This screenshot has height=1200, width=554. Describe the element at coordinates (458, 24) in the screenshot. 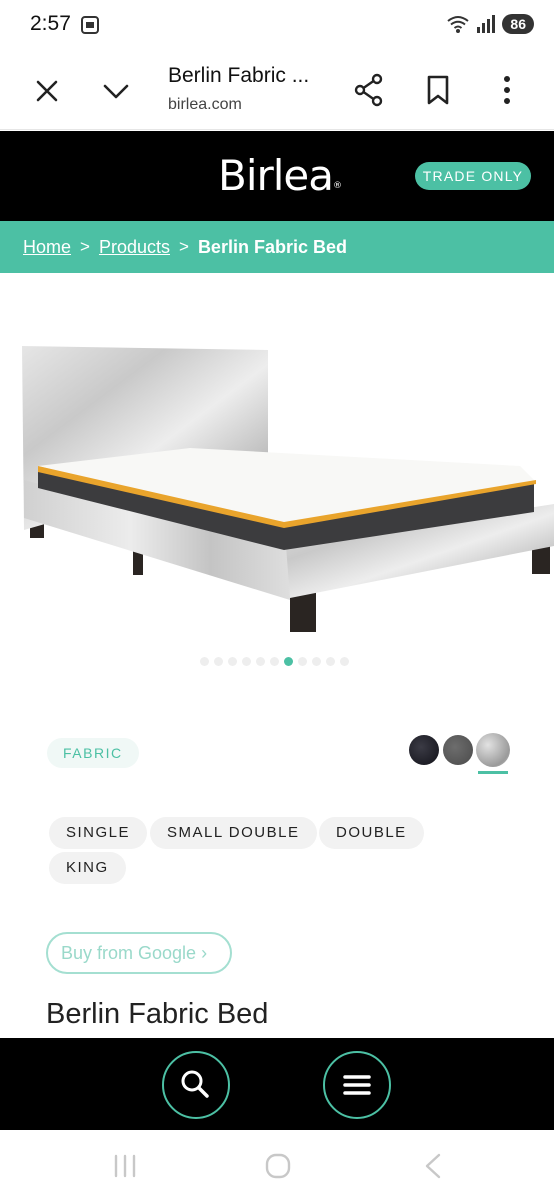

I see `wifi-icon` at that location.